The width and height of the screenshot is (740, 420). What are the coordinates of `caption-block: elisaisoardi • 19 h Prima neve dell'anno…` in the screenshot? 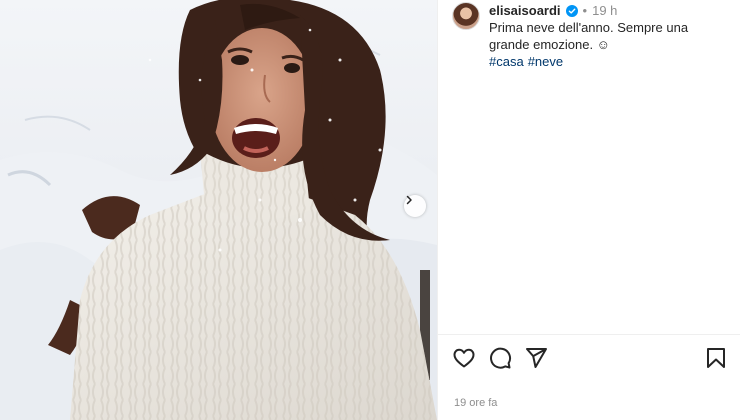 It's located at (588, 36).